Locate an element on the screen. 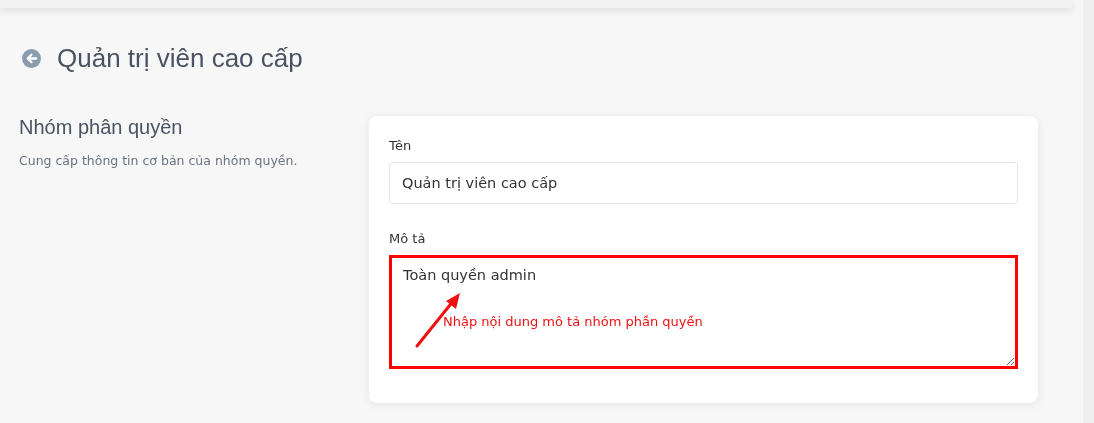 The image size is (1094, 423). page-title: Quản trị viên cao cấp is located at coordinates (180, 58).